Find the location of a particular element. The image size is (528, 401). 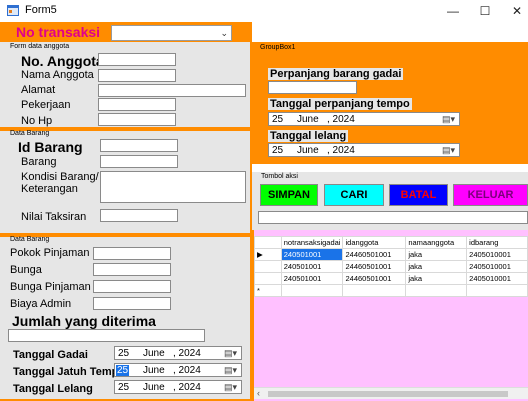

tanggal-gadai-picker: 25 June , 2024 ▤▾ is located at coordinates (178, 353).